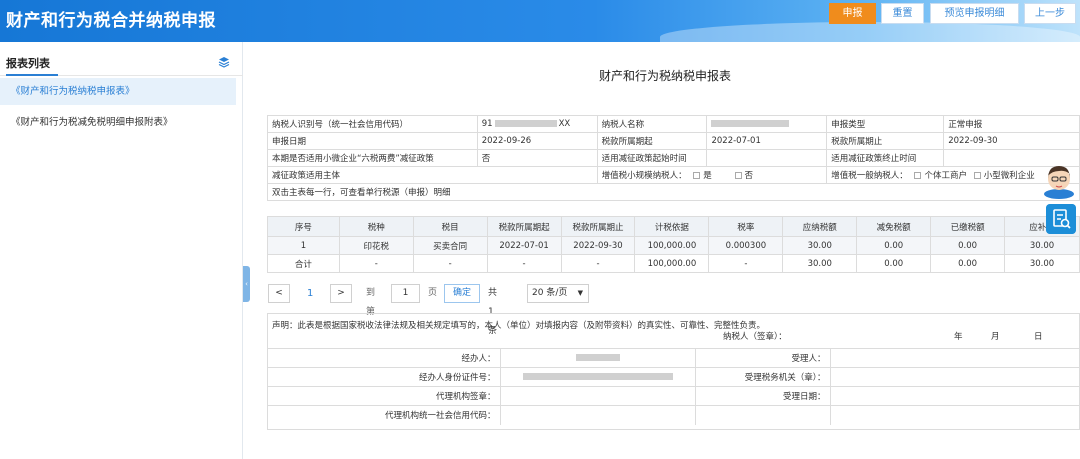 This screenshot has height=459, width=1080. I want to click on grid-hint: 双击主表每一行，可查看单行税源（申报）明细, so click(673, 192).